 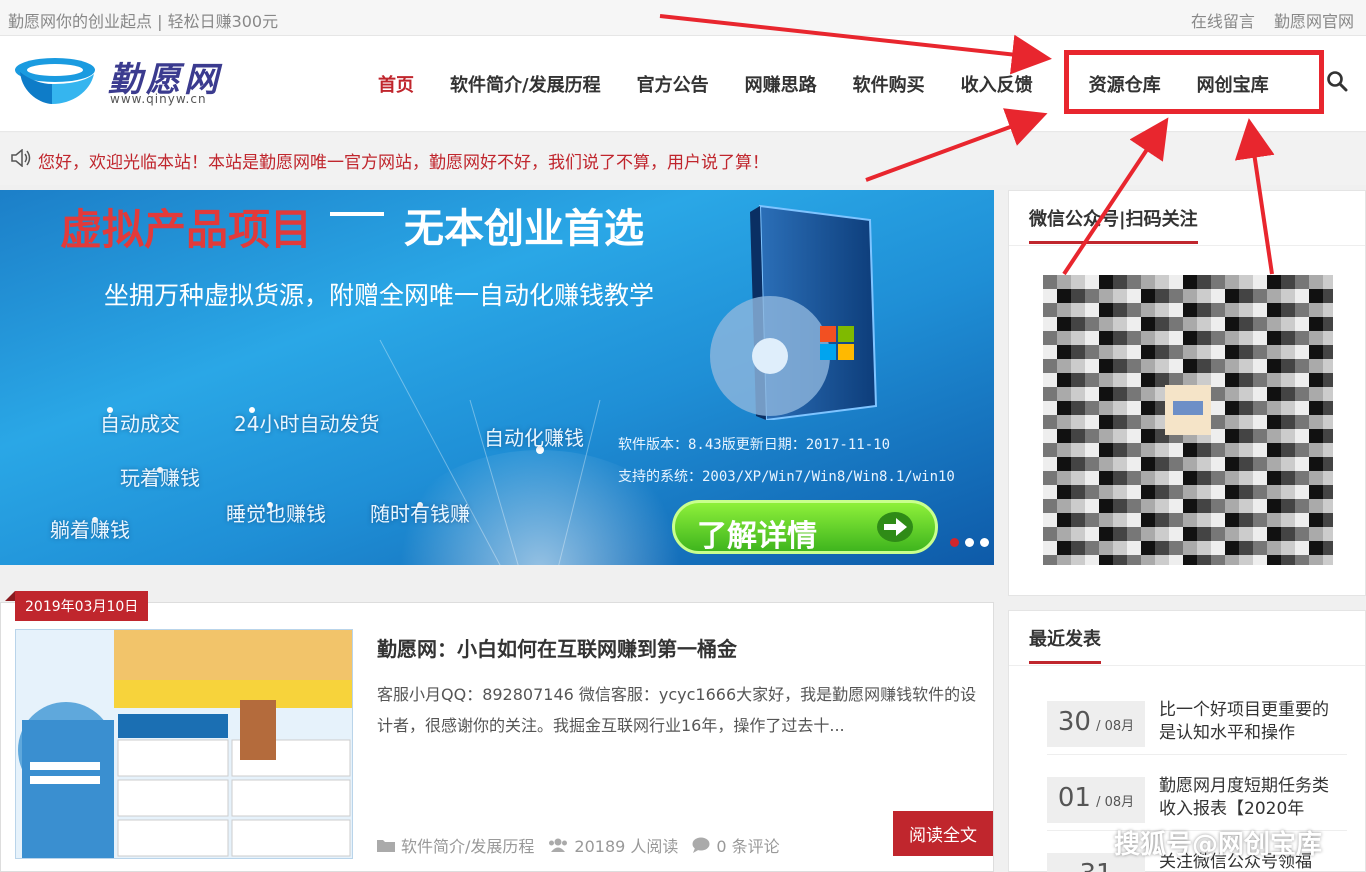 I want to click on nav-item-software-intro: 软件简介/发展历程, so click(x=525, y=84).